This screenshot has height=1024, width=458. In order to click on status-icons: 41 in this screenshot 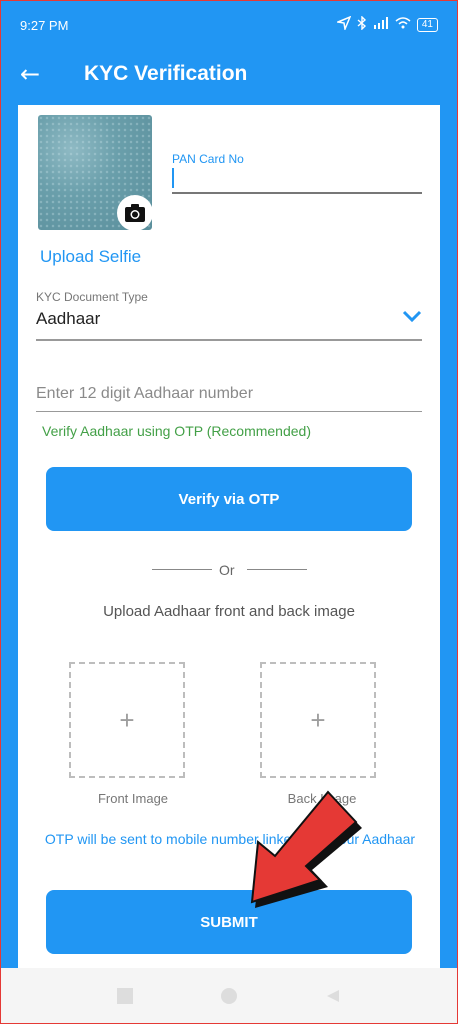, I will do `click(386, 24)`.